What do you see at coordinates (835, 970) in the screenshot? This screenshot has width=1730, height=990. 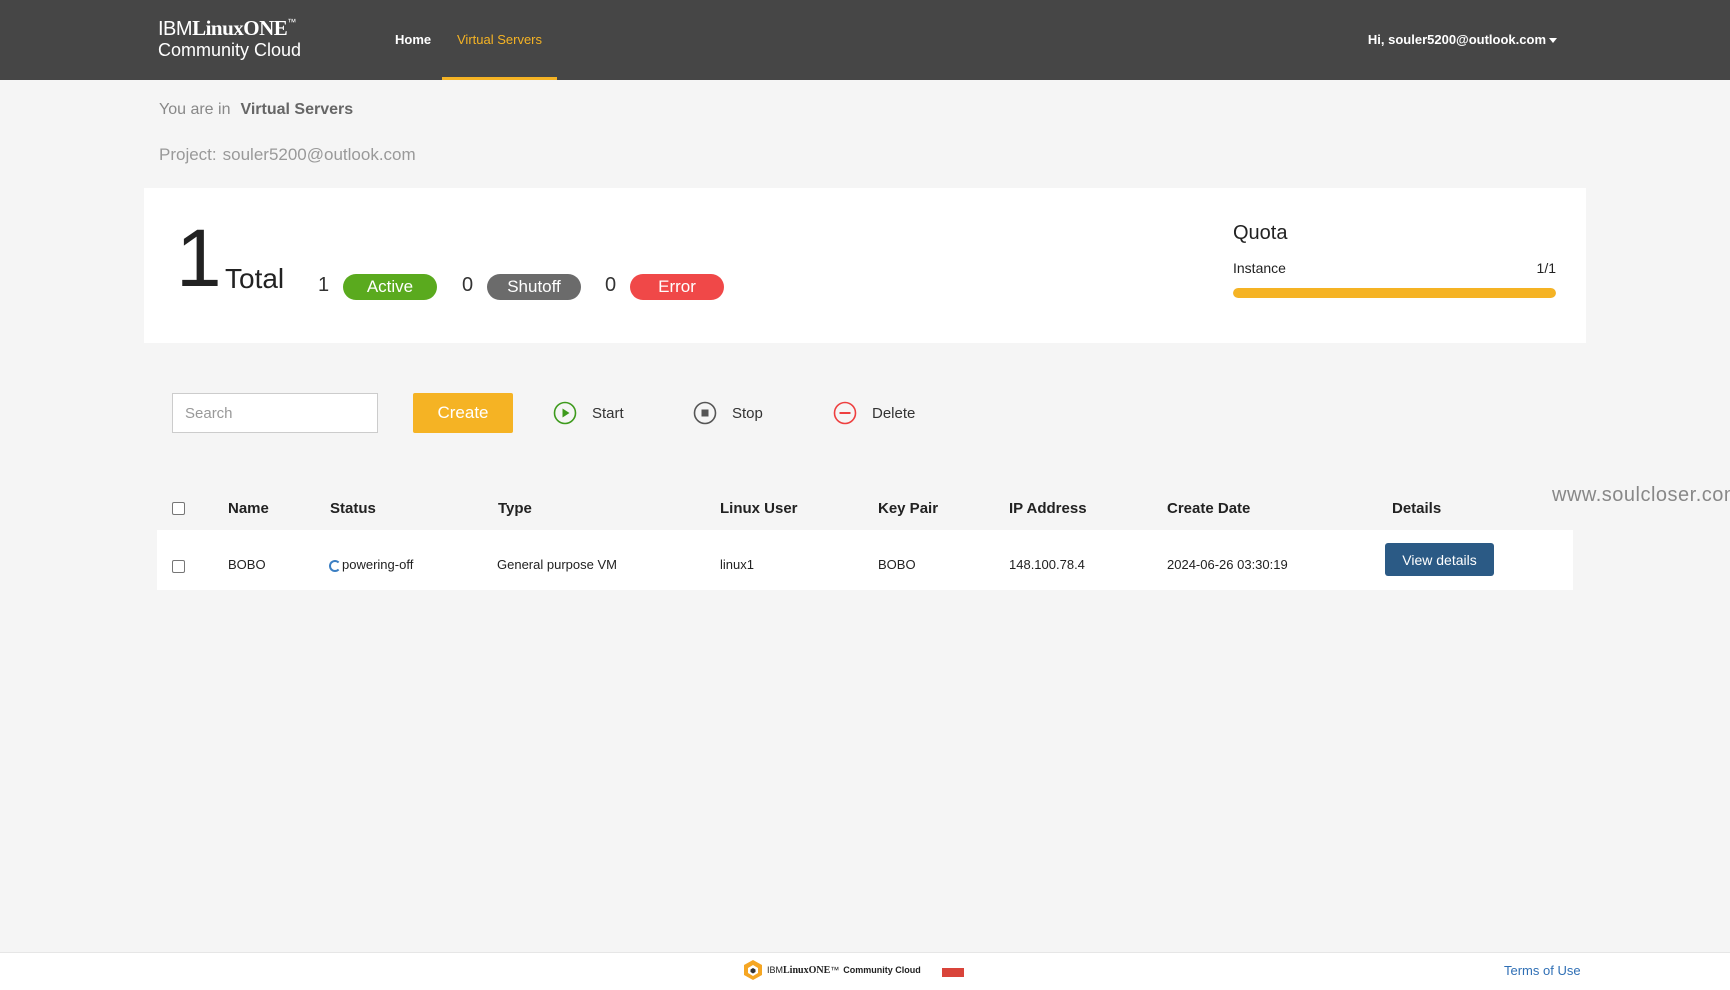 I see `footer-logo-tm: ™` at bounding box center [835, 970].